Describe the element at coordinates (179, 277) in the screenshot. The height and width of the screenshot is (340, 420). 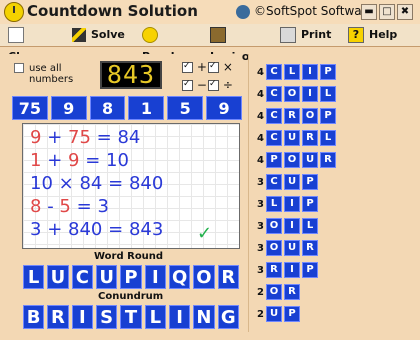
I see `letter-tile: Q` at that location.